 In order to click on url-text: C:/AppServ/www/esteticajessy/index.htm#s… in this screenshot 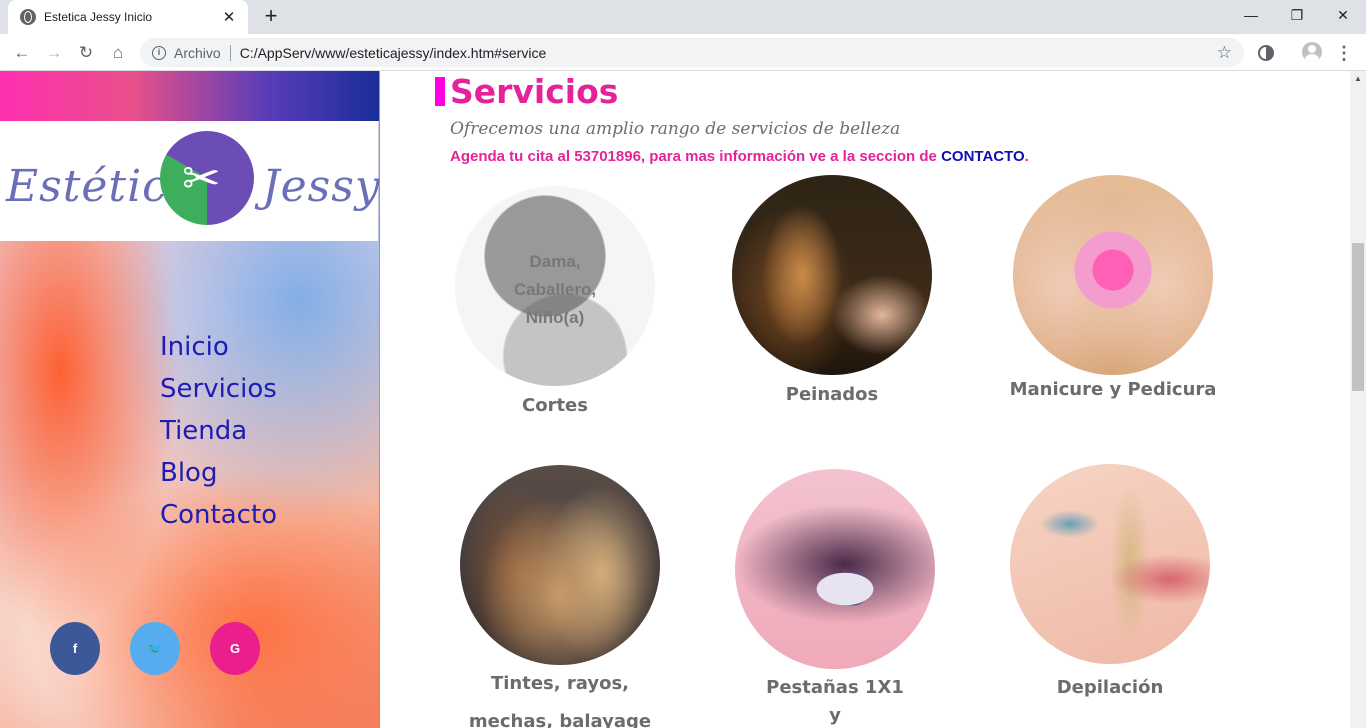, I will do `click(728, 53)`.